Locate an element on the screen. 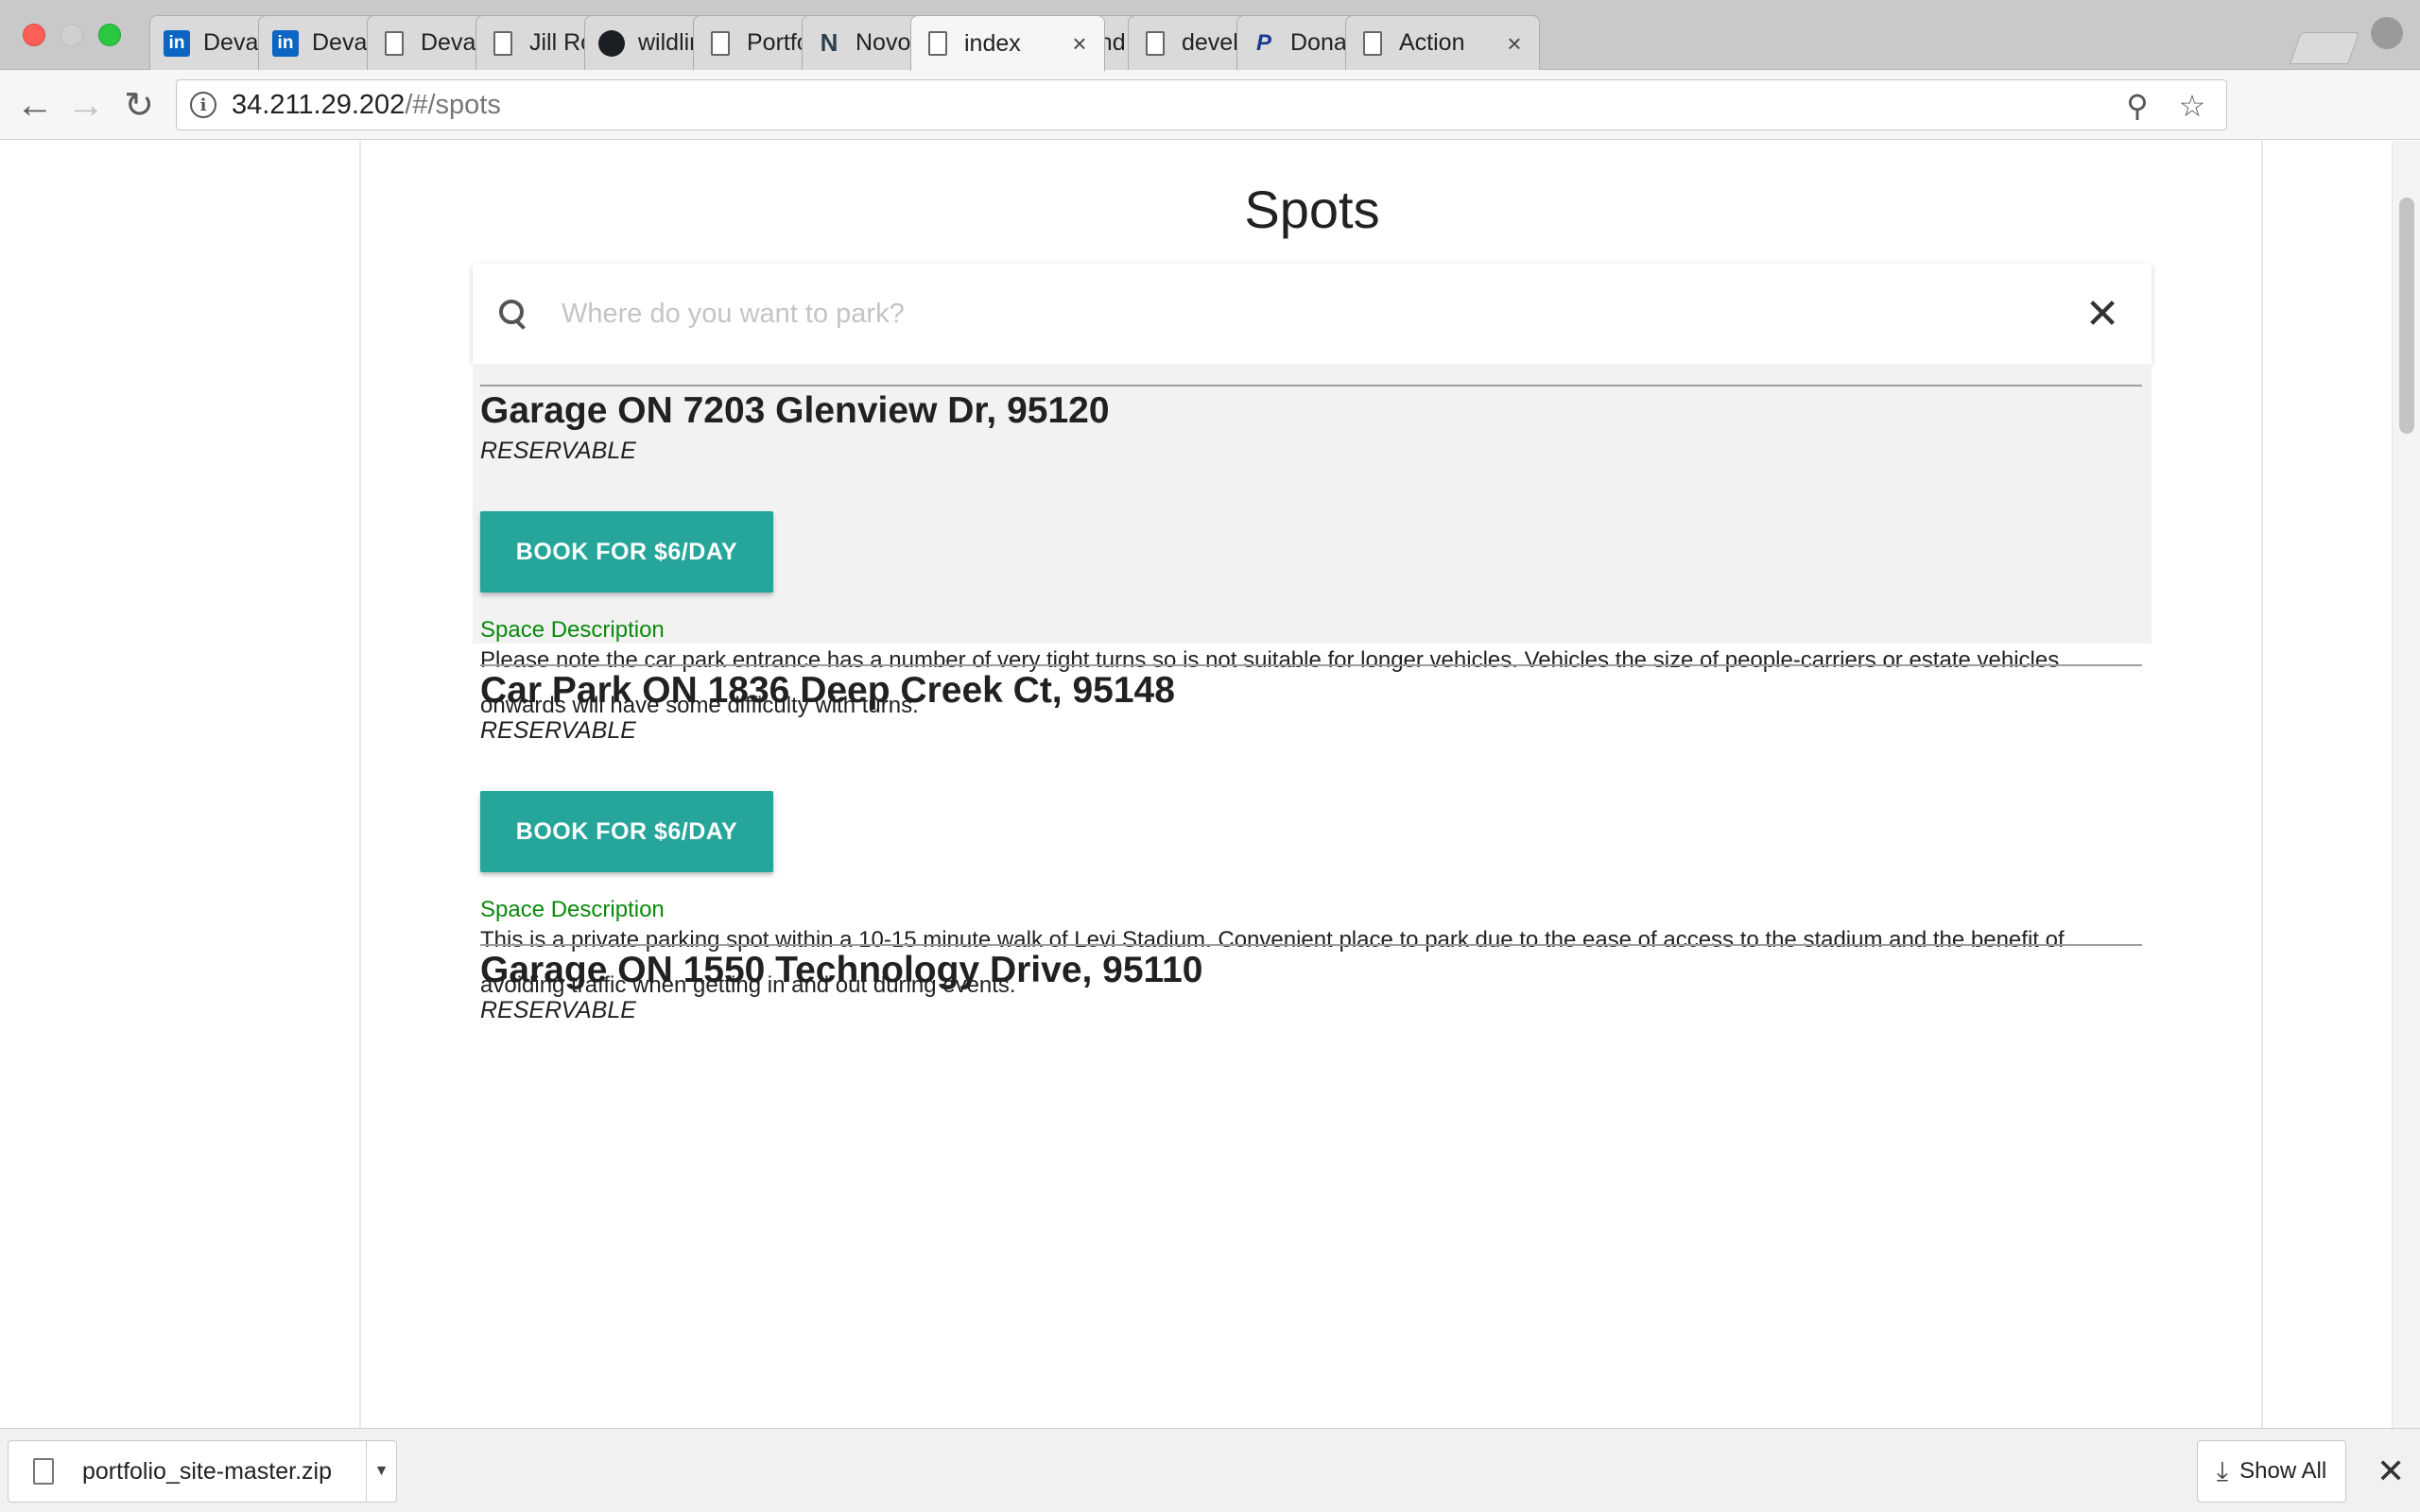 Image resolution: width=2420 pixels, height=1512 pixels. forward-arrow-icon: → is located at coordinates (86, 105).